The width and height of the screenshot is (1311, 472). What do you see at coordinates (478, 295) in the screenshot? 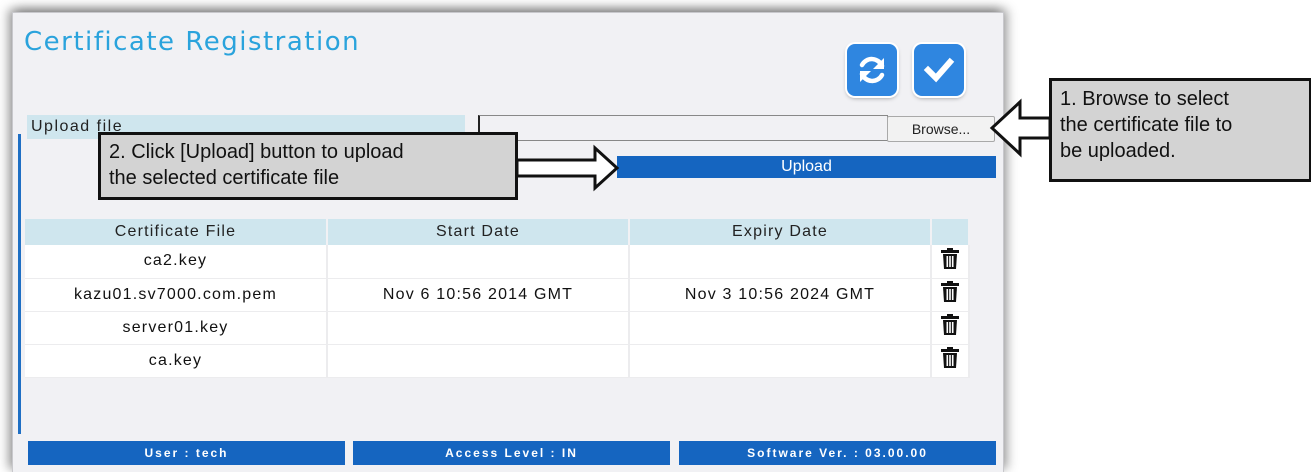
I see `cell-start-date: Nov 6 10:56 2014 GMT` at bounding box center [478, 295].